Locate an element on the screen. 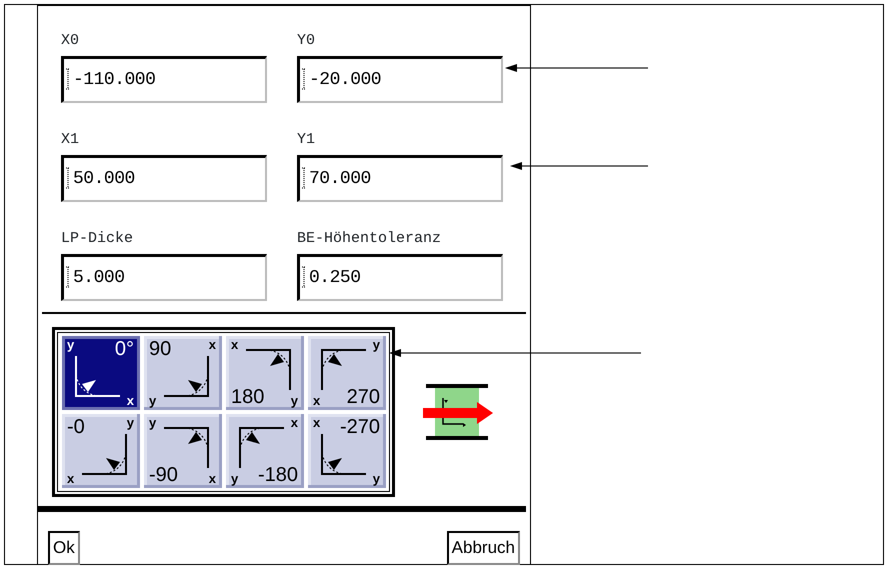 This screenshot has height=568, width=886. input-field: 0.250 is located at coordinates (400, 277).